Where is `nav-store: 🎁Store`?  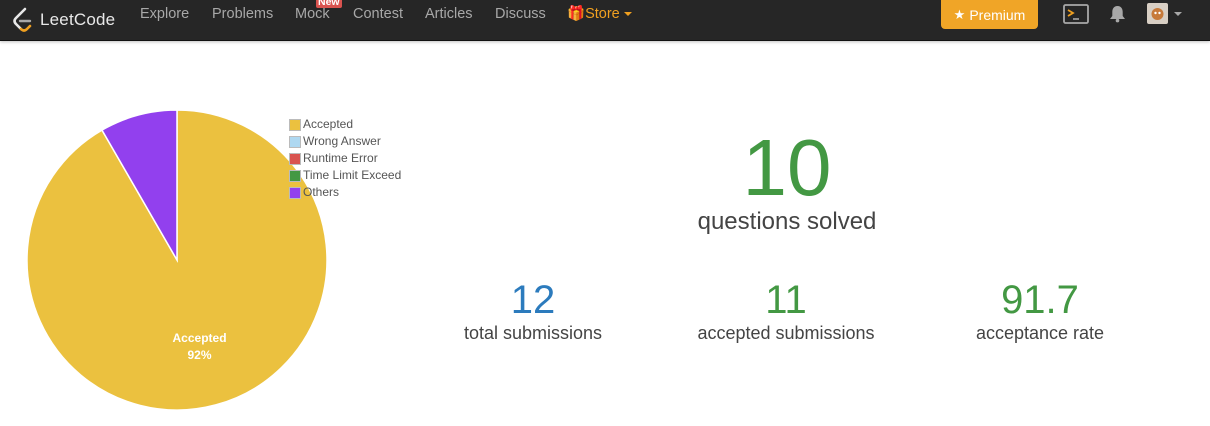
nav-store: 🎁Store is located at coordinates (599, 15).